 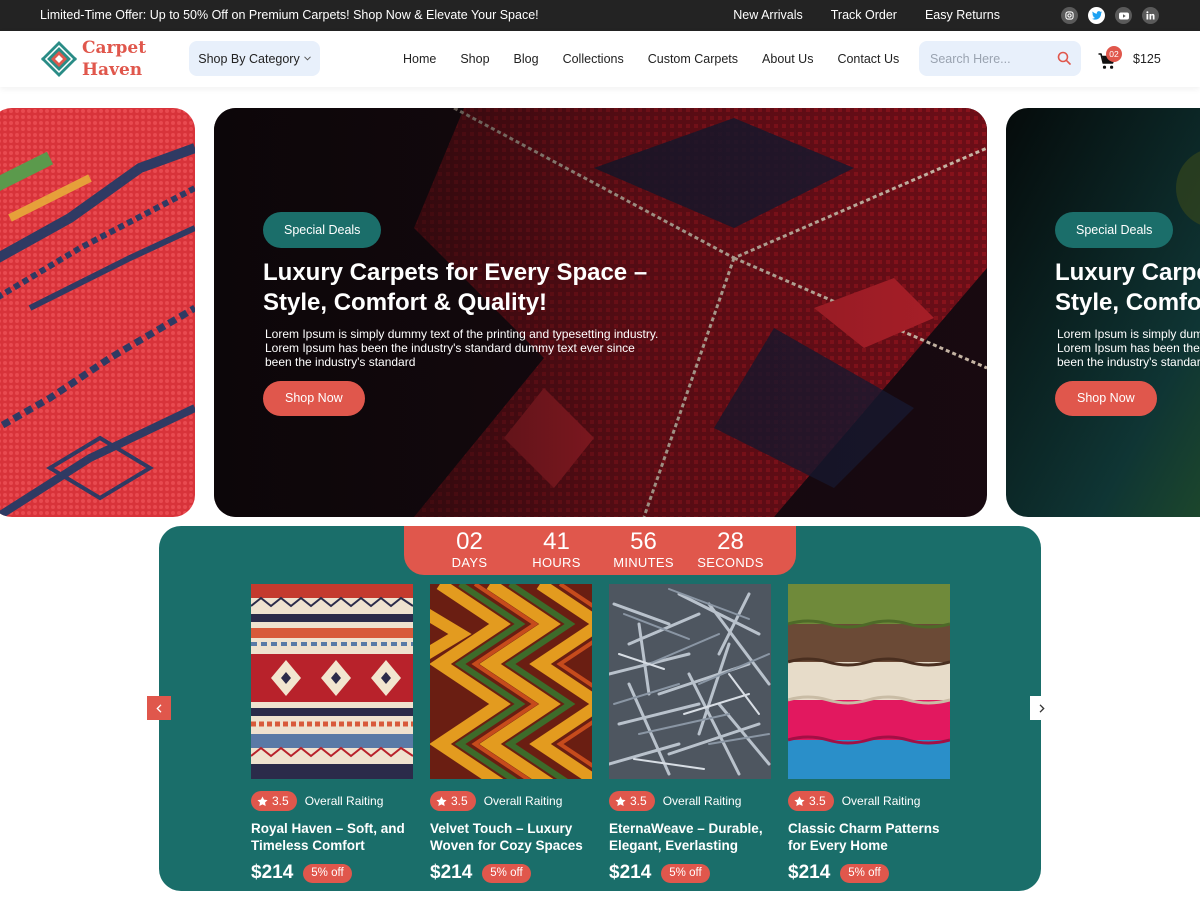 I want to click on chevron-left-icon, so click(x=159, y=708).